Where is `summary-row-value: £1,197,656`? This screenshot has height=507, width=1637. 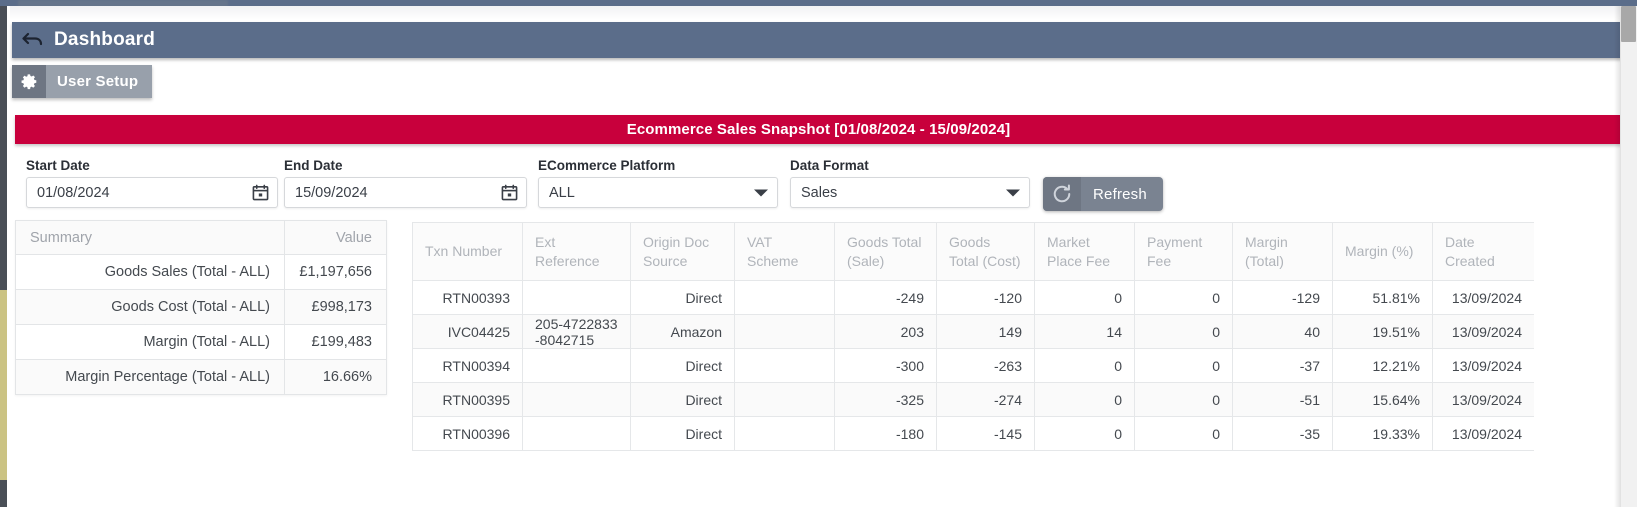 summary-row-value: £1,197,656 is located at coordinates (335, 272).